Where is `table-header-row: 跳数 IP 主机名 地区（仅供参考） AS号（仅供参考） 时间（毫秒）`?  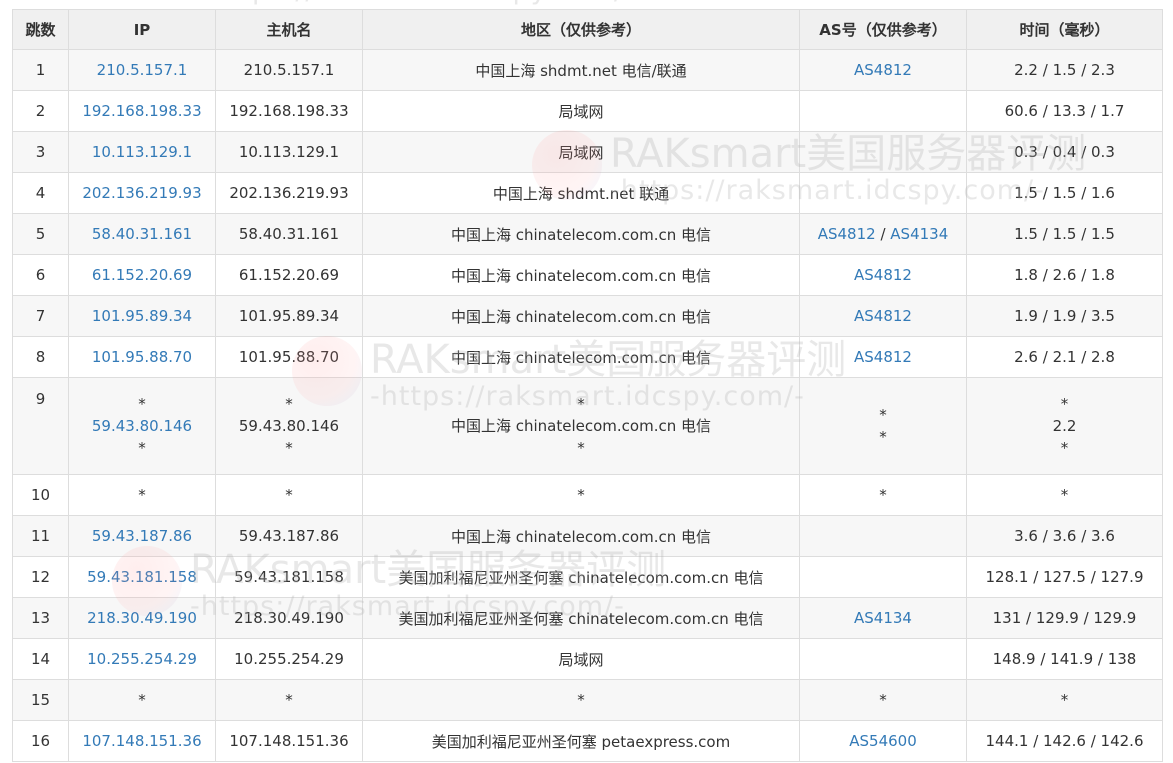
table-header-row: 跳数 IP 主机名 地区（仅供参考） AS号（仅供参考） 时间（毫秒） is located at coordinates (587, 29).